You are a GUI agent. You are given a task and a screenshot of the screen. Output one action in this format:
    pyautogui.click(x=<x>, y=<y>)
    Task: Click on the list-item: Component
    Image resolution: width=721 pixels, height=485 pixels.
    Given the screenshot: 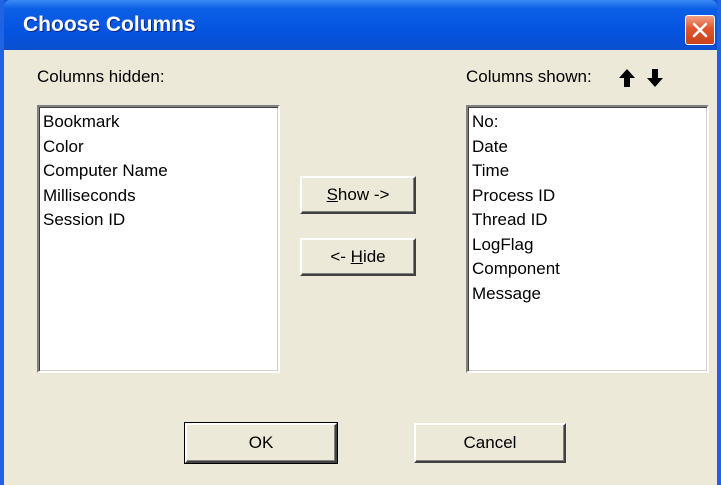 What is the action you would take?
    pyautogui.click(x=587, y=269)
    